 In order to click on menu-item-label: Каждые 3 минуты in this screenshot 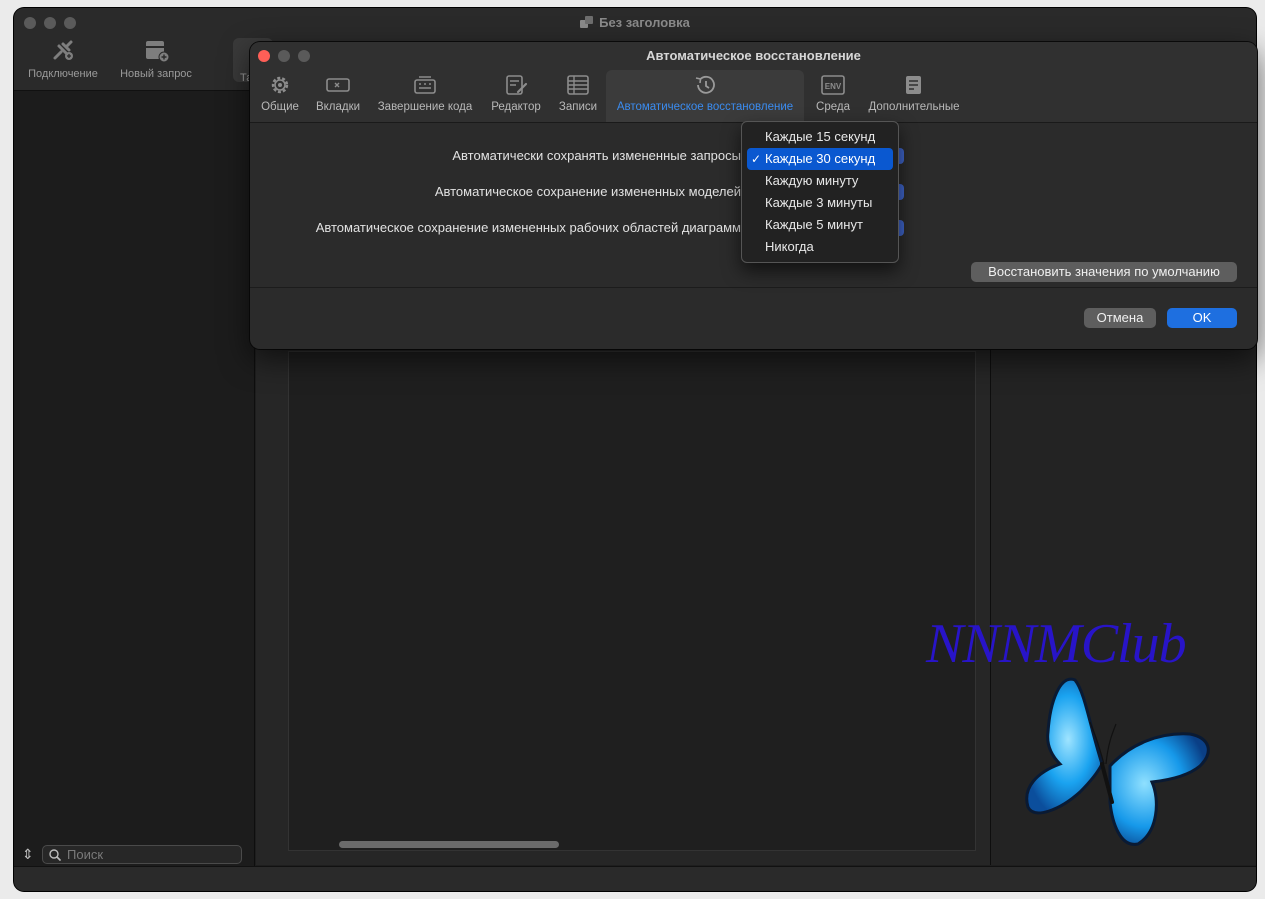, I will do `click(819, 202)`.